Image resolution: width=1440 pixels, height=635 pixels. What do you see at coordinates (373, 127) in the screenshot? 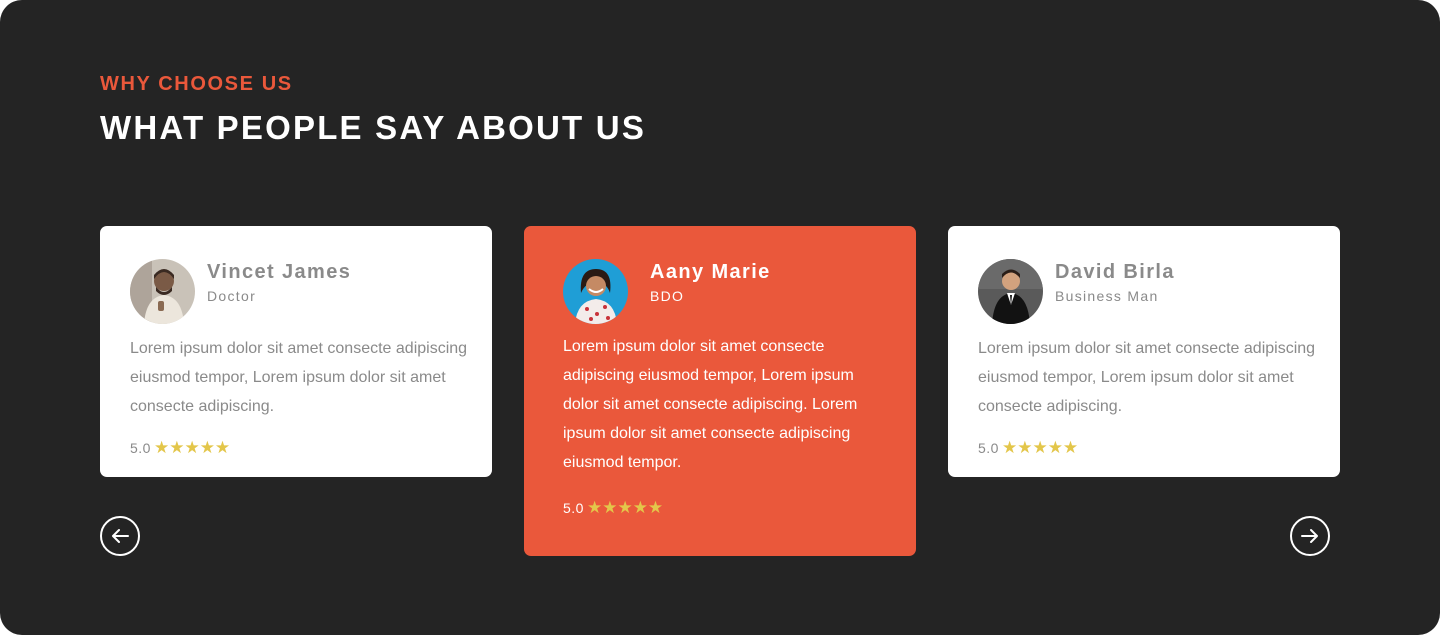
I see `section-heading: WHAT PEOPLE SAY ABOUT US` at bounding box center [373, 127].